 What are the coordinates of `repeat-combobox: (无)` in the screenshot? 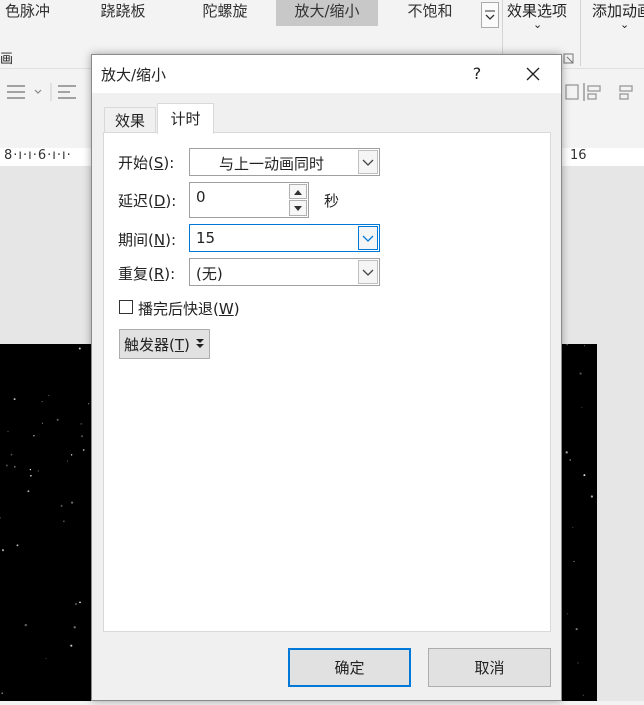 It's located at (284, 272).